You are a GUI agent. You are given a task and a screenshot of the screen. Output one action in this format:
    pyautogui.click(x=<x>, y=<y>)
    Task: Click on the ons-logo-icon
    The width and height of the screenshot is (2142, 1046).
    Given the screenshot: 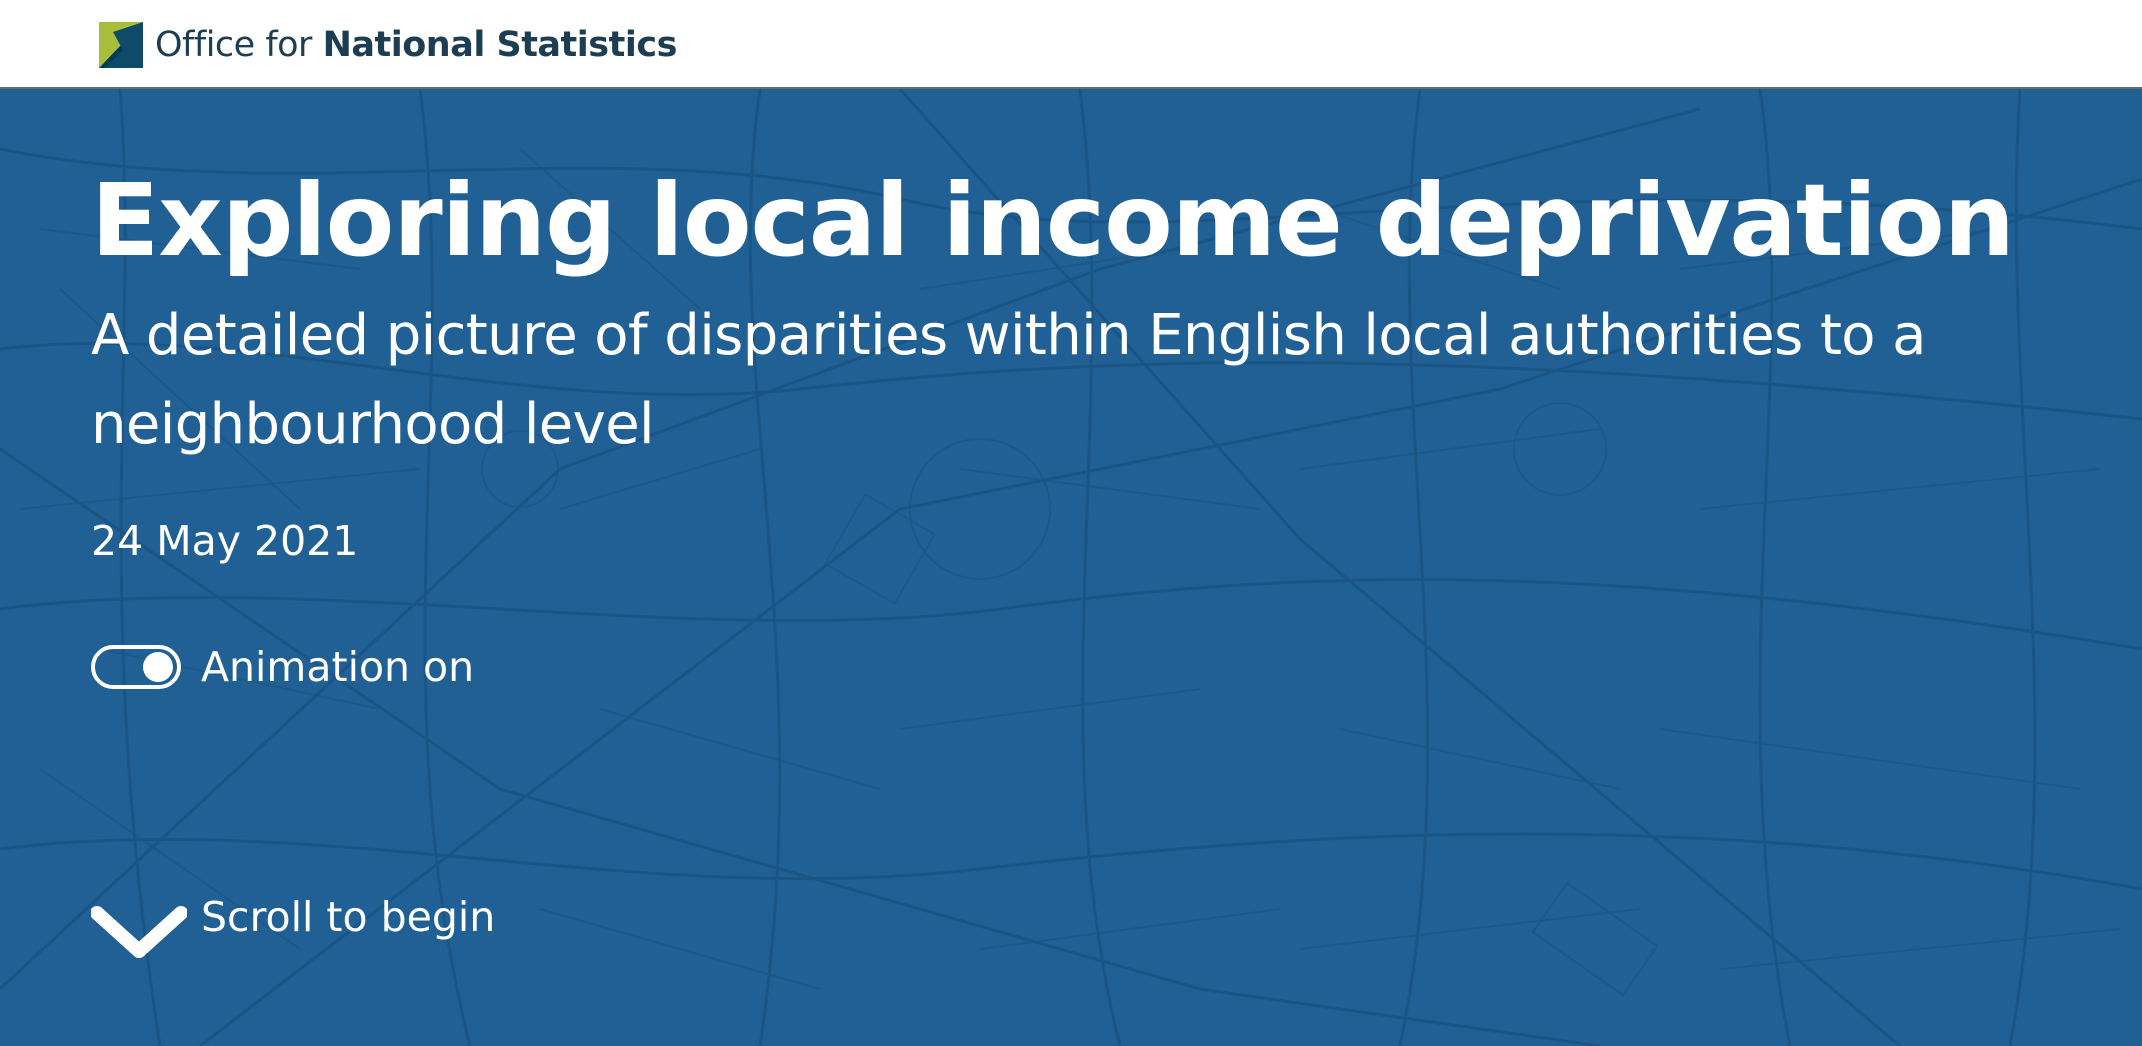 What is the action you would take?
    pyautogui.click(x=121, y=45)
    